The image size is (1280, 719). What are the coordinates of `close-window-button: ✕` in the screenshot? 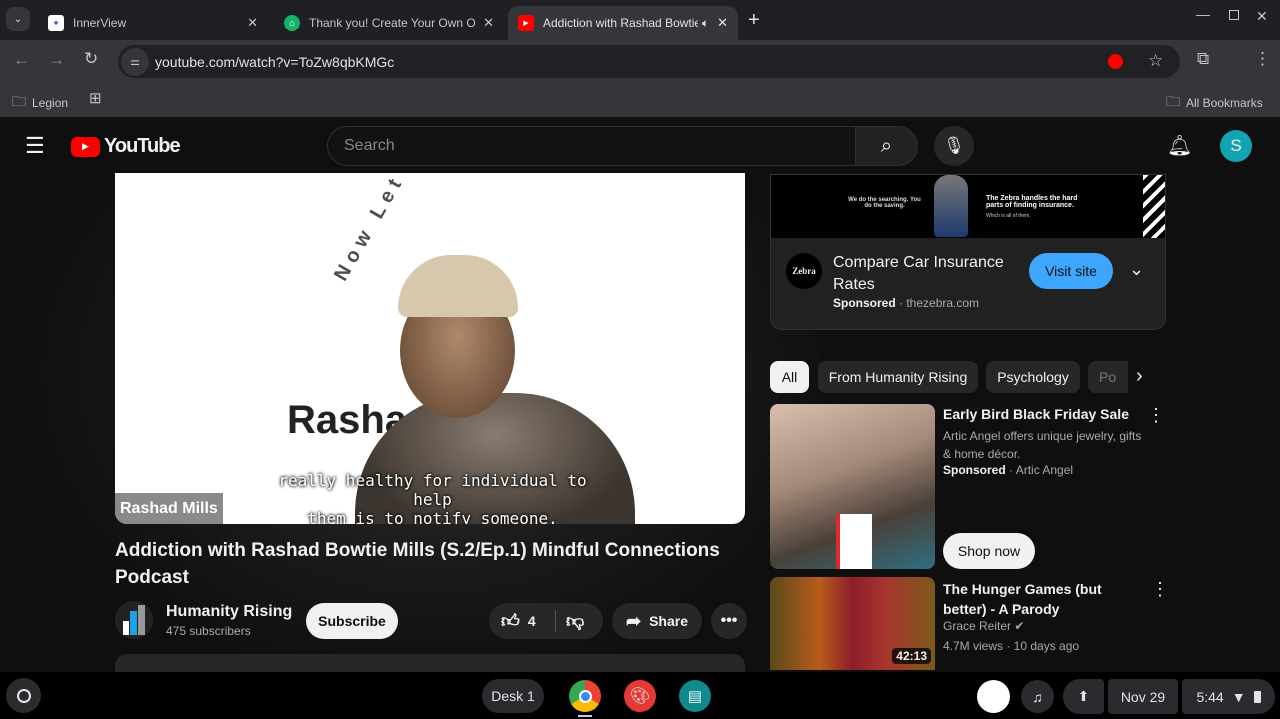 It's located at (1262, 16).